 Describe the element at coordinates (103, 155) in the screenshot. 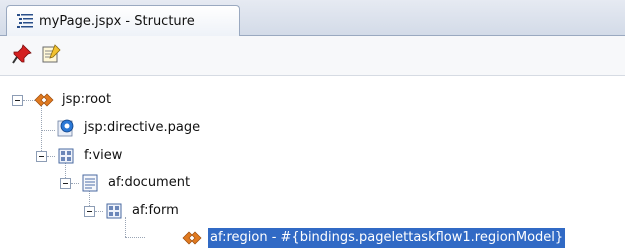

I see `node-label: f:view` at that location.